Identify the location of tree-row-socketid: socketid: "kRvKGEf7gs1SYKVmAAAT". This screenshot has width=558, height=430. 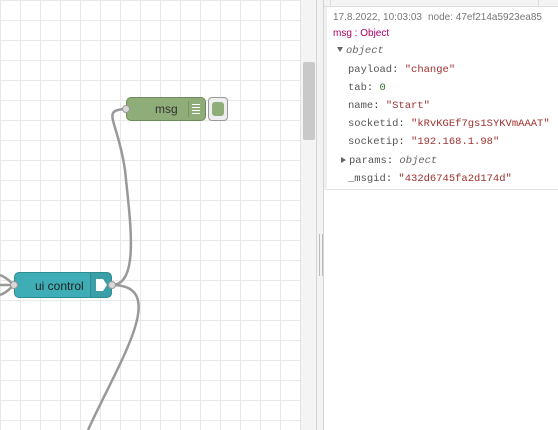
(449, 124).